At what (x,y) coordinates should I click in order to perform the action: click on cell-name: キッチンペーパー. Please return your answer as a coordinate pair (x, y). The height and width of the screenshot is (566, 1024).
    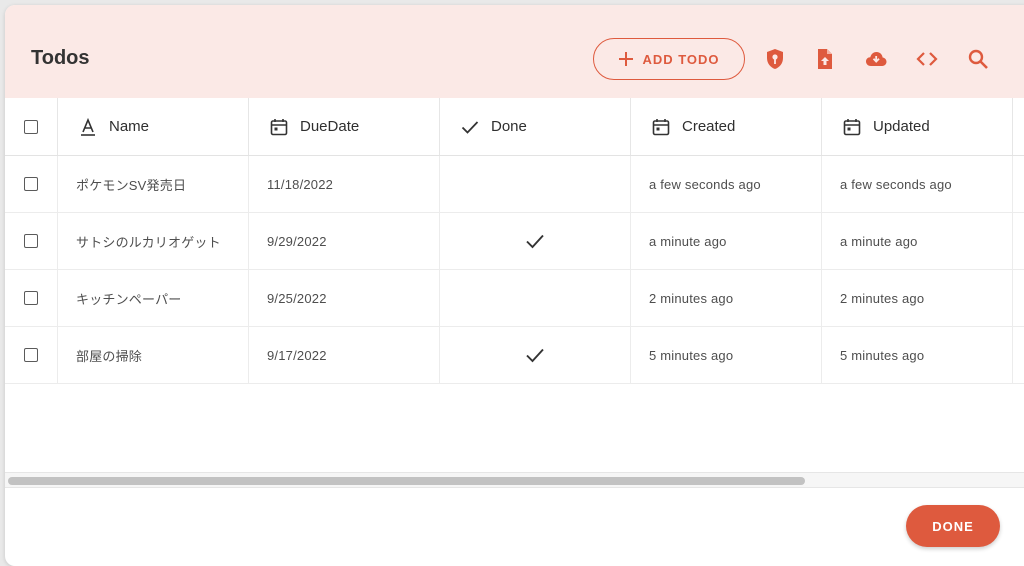
    Looking at the image, I should click on (153, 298).